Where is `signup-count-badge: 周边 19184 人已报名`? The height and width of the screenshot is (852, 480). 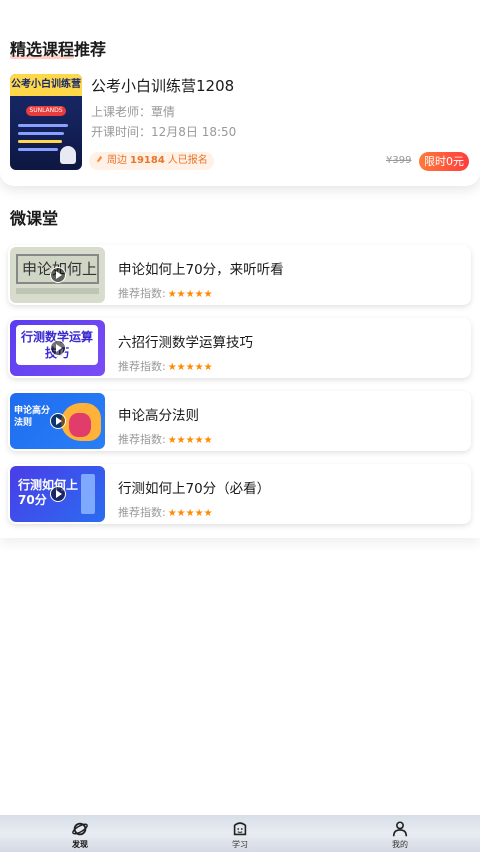 signup-count-badge: 周边 19184 人已报名 is located at coordinates (151, 161).